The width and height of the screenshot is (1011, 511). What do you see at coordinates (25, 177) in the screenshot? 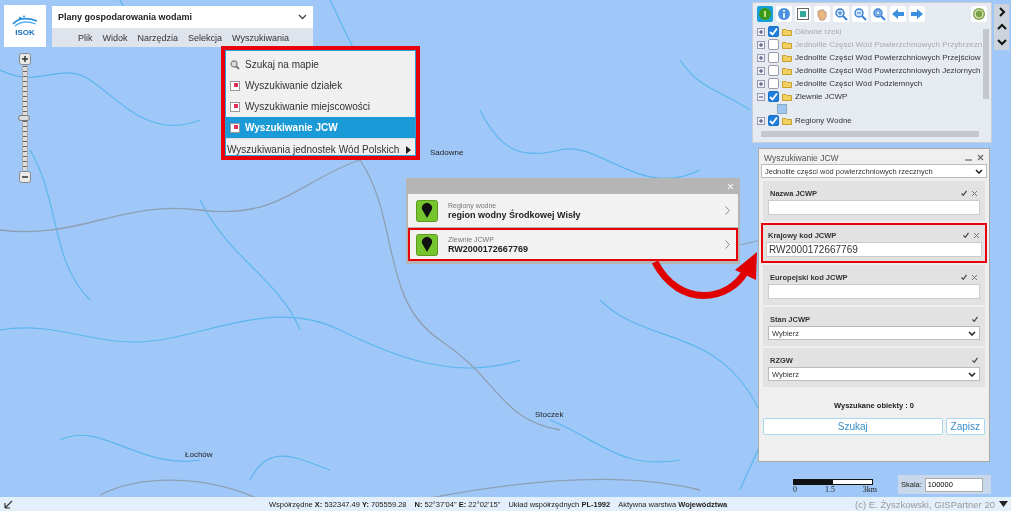
I see `zoom-out-button` at bounding box center [25, 177].